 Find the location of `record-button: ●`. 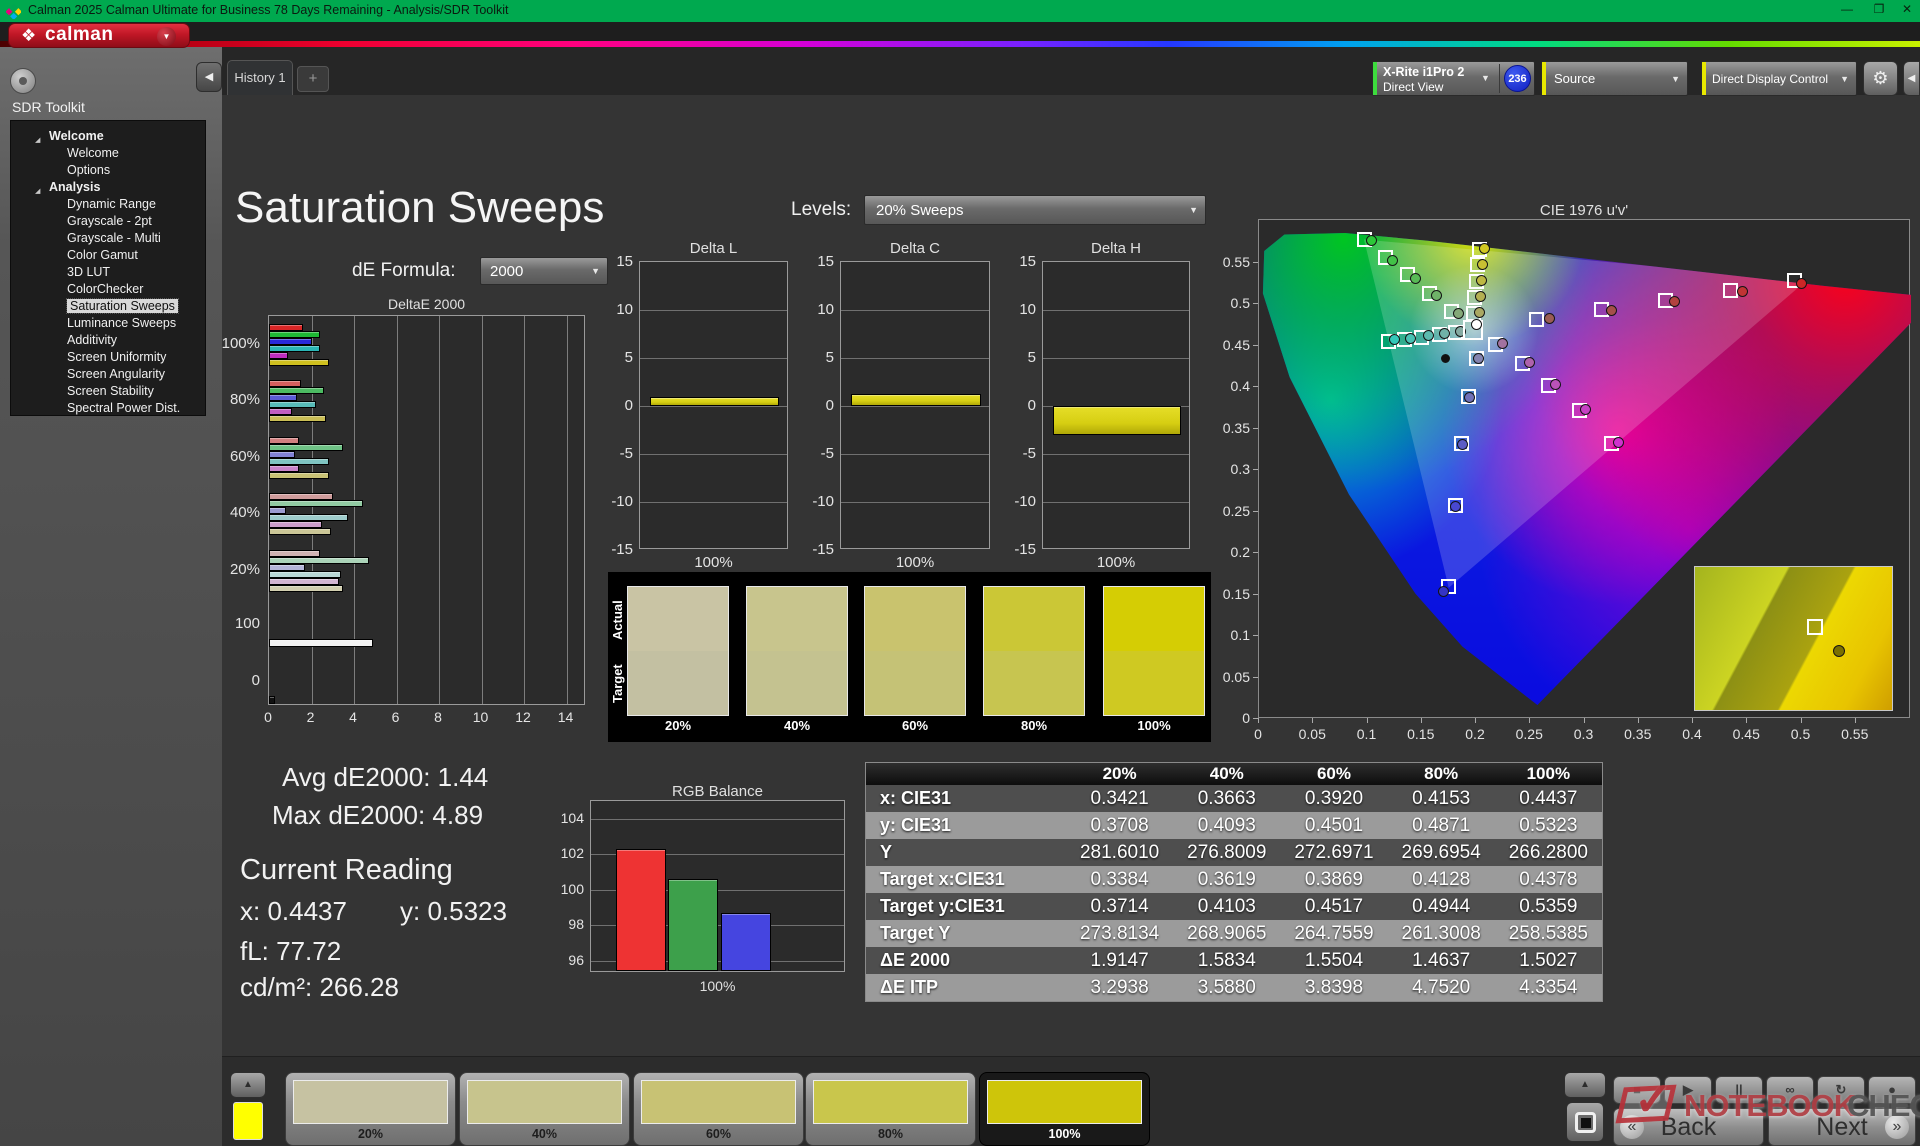

record-button: ● is located at coordinates (1892, 1090).